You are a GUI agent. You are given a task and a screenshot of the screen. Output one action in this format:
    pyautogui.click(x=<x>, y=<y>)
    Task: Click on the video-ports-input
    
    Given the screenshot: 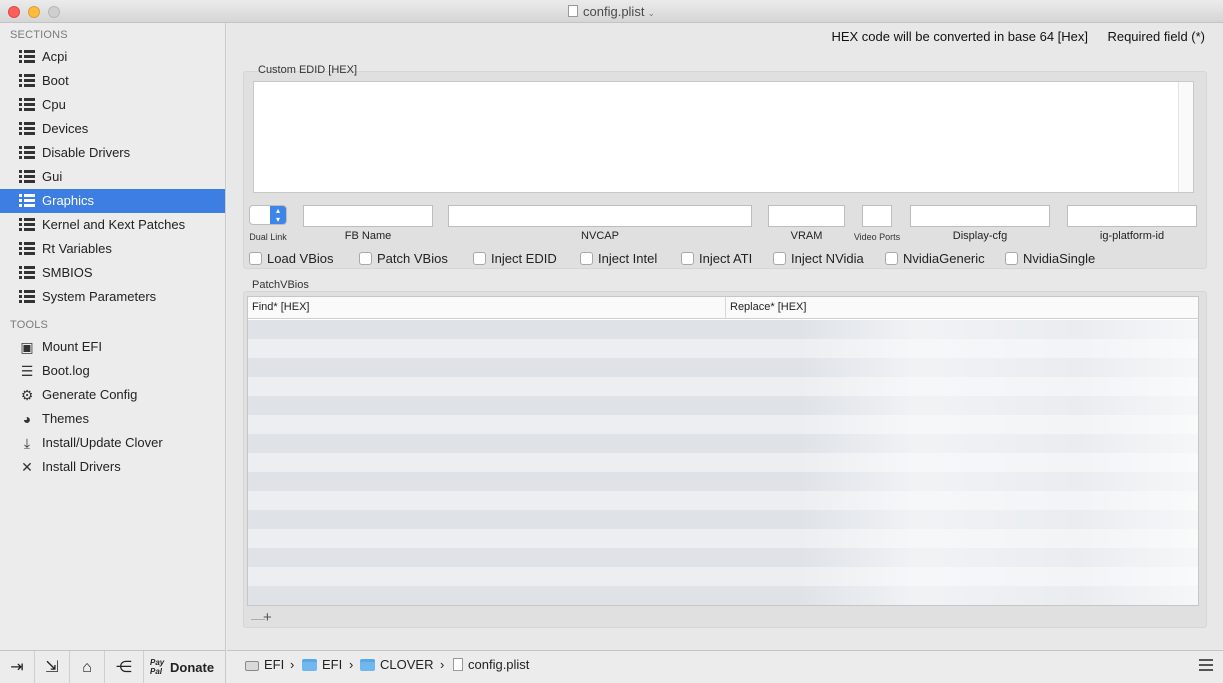 What is the action you would take?
    pyautogui.click(x=877, y=216)
    